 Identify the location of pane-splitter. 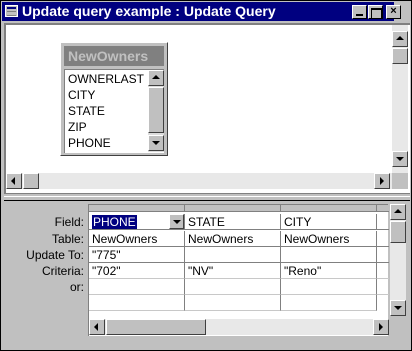
(207, 197).